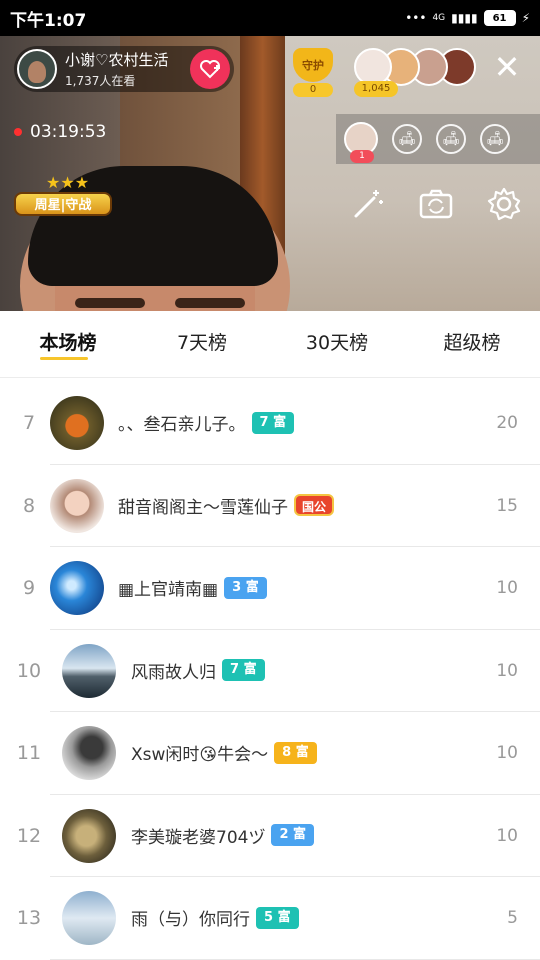 The image size is (540, 960). I want to click on battery-icon: 61, so click(499, 18).